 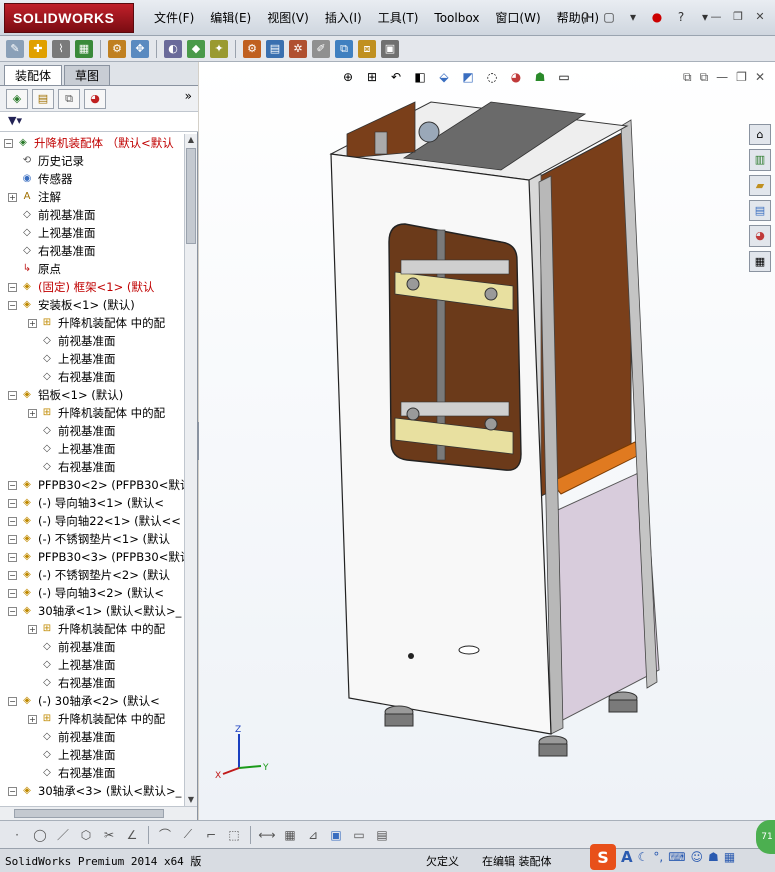 I want to click on tree-item: ↳ 原点, so click(x=34, y=269).